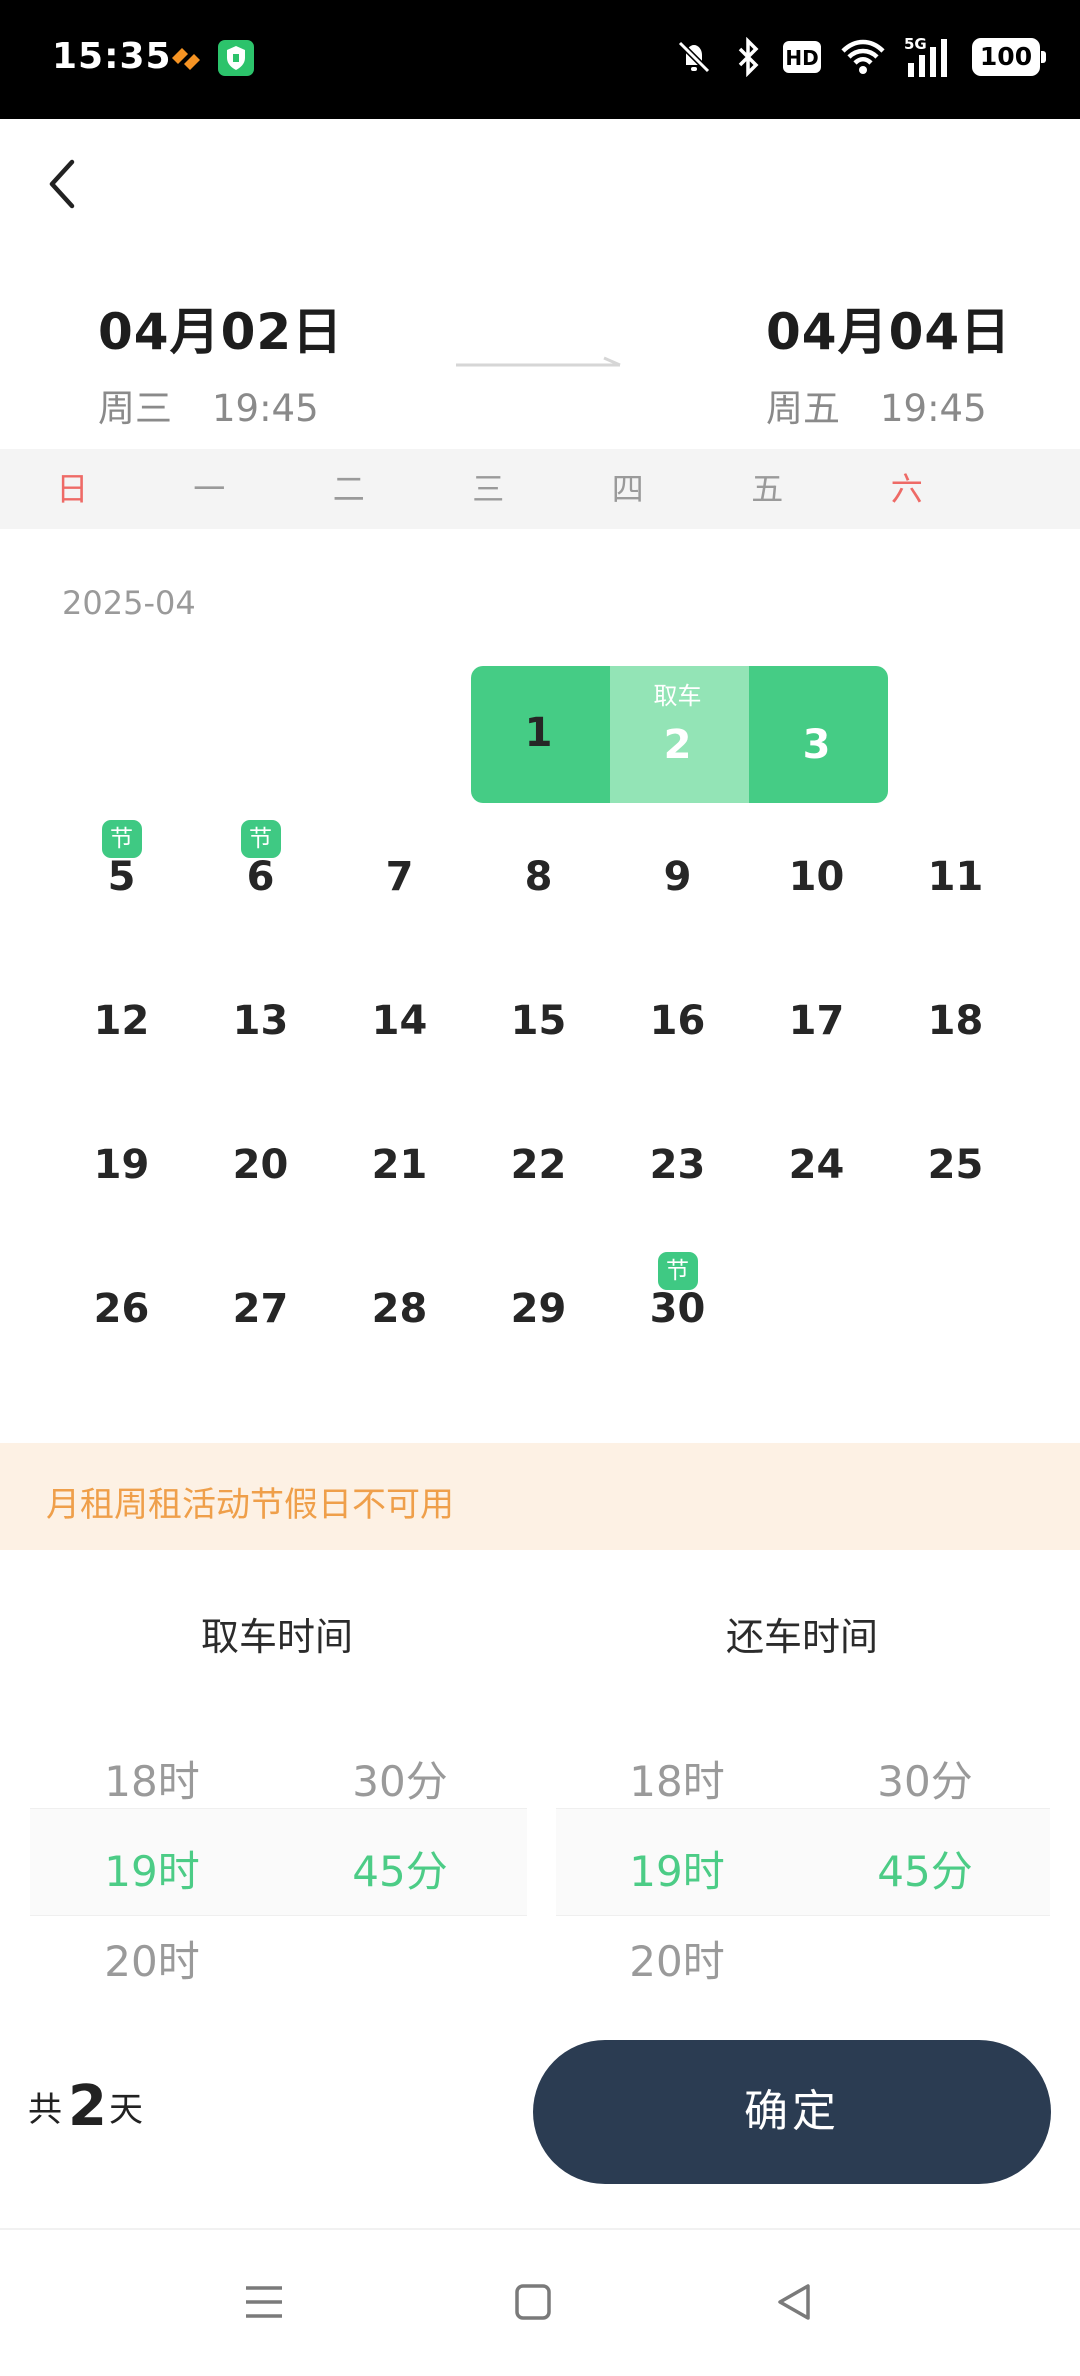 Image resolution: width=1080 pixels, height=2376 pixels. Describe the element at coordinates (955, 696) in the screenshot. I see `return-tag: 还车` at that location.